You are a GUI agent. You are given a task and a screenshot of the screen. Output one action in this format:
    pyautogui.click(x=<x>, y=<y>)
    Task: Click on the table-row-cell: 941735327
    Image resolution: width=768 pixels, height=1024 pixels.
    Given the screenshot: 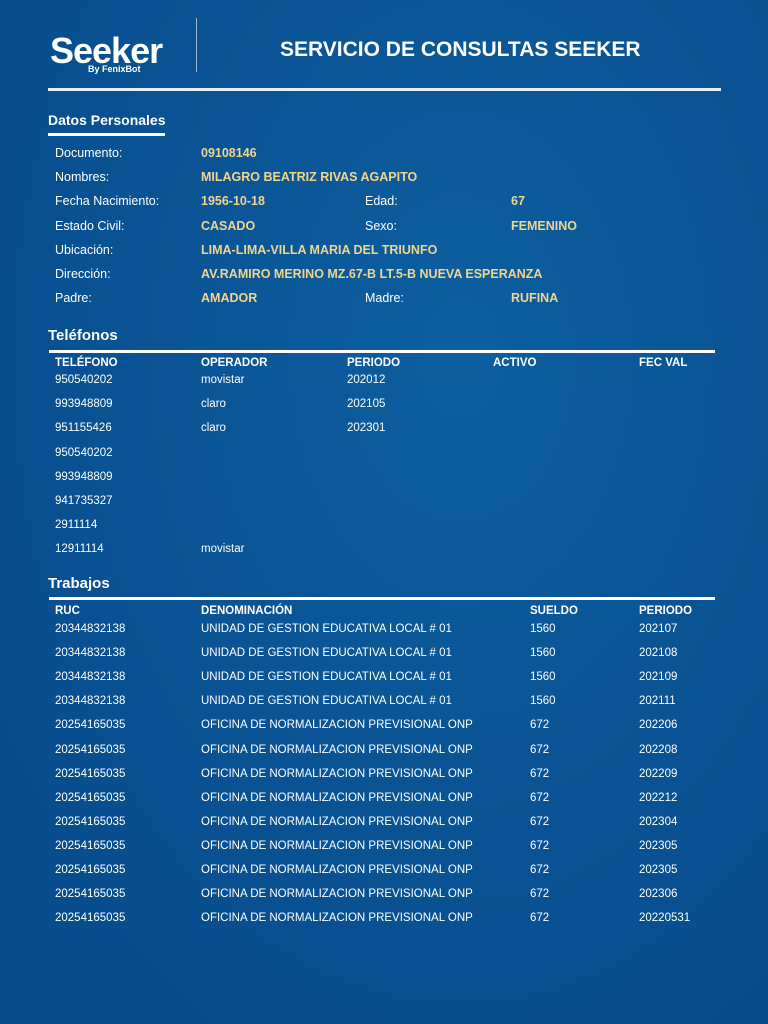 What is the action you would take?
    pyautogui.click(x=84, y=501)
    